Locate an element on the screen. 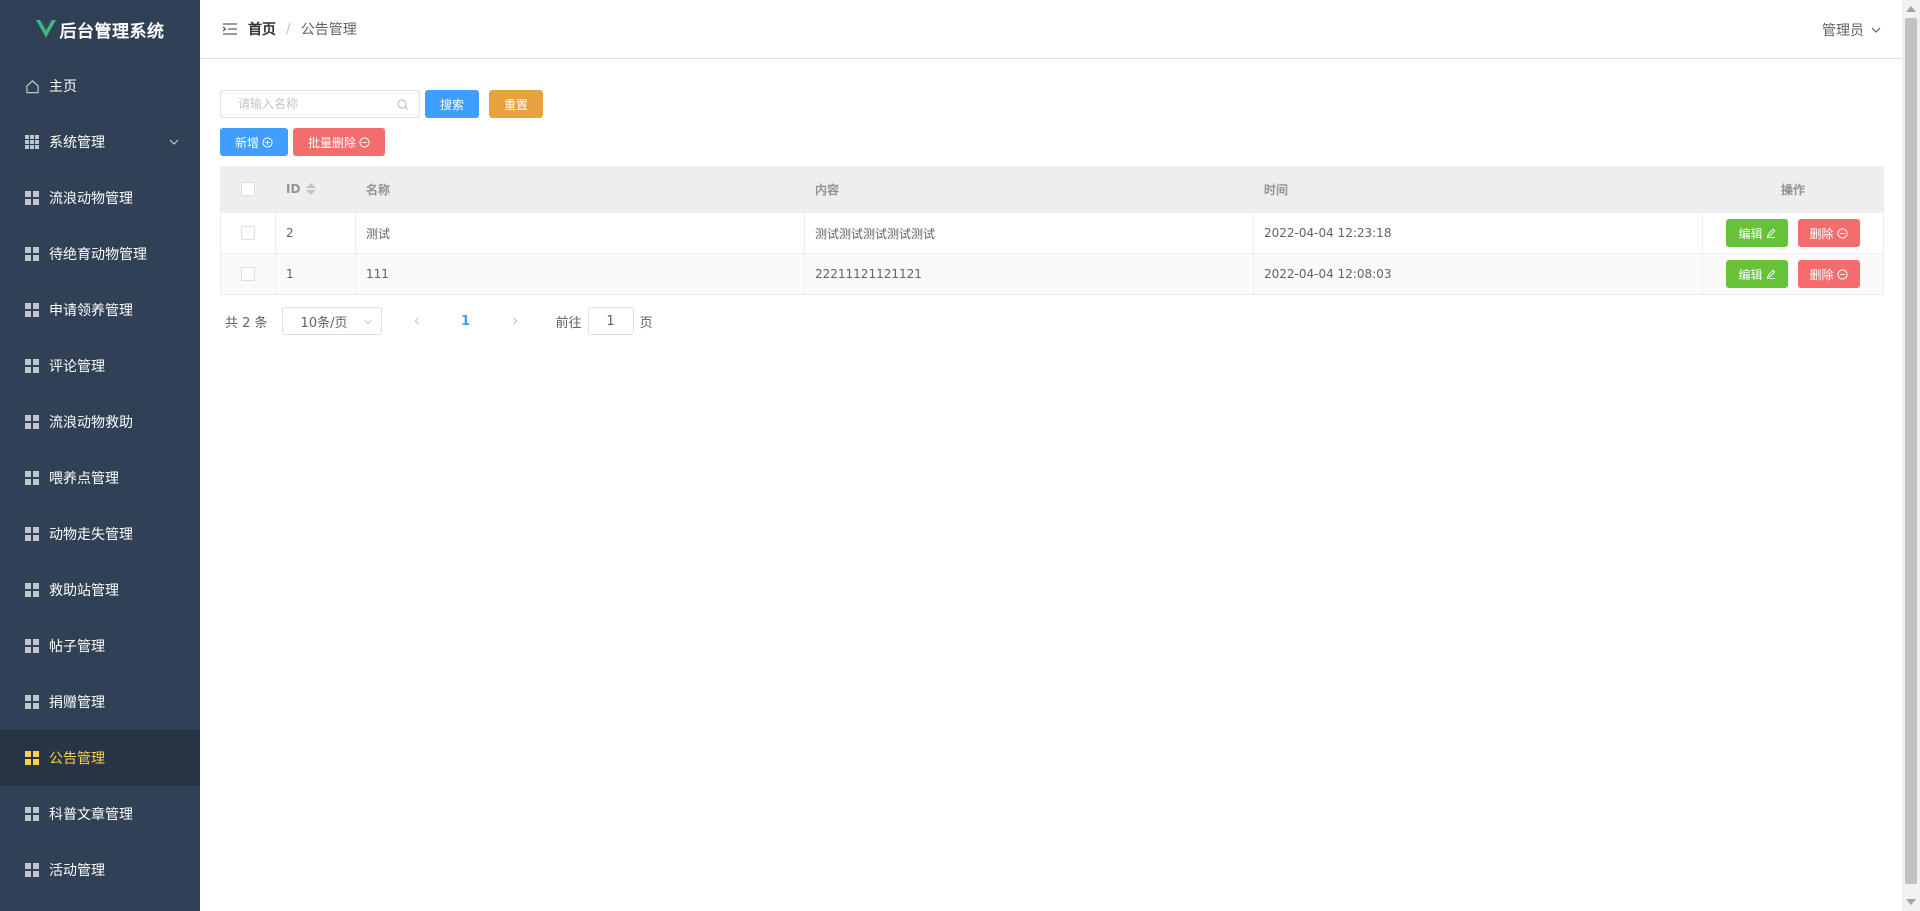  sidebar-item-label: 主页 is located at coordinates (63, 87).